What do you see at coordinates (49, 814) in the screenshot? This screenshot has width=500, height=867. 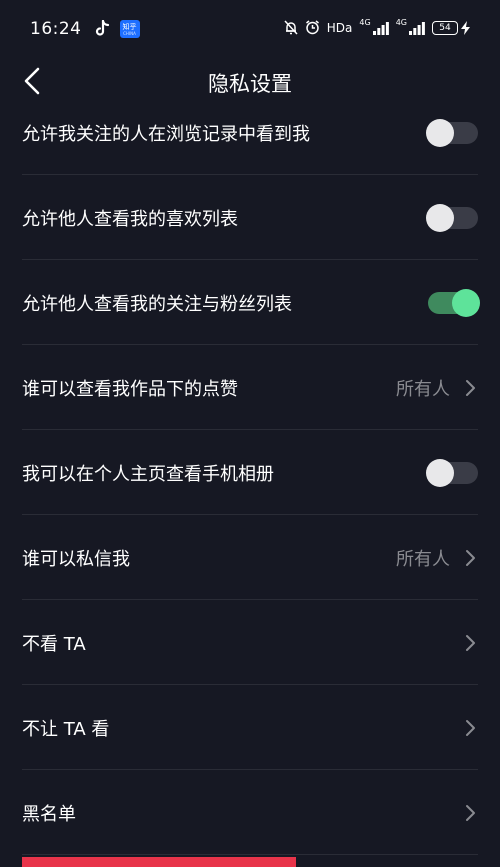 I see `settings-row-label: 黑名单` at bounding box center [49, 814].